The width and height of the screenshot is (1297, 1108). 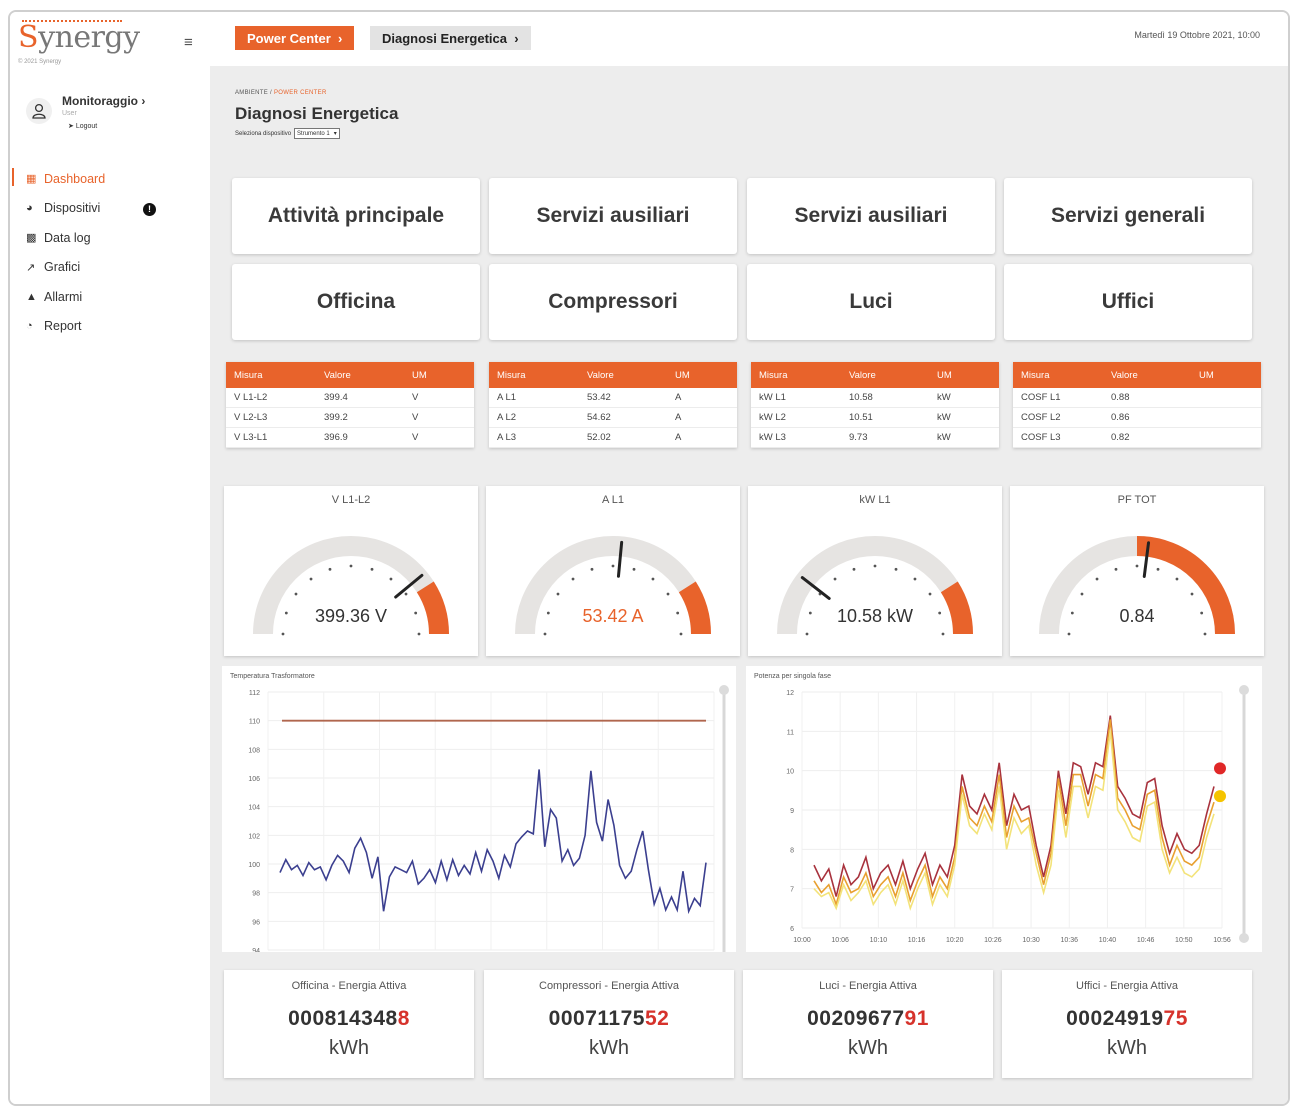 What do you see at coordinates (349, 986) in the screenshot?
I see `energy-title: Officina - Energia Attiva` at bounding box center [349, 986].